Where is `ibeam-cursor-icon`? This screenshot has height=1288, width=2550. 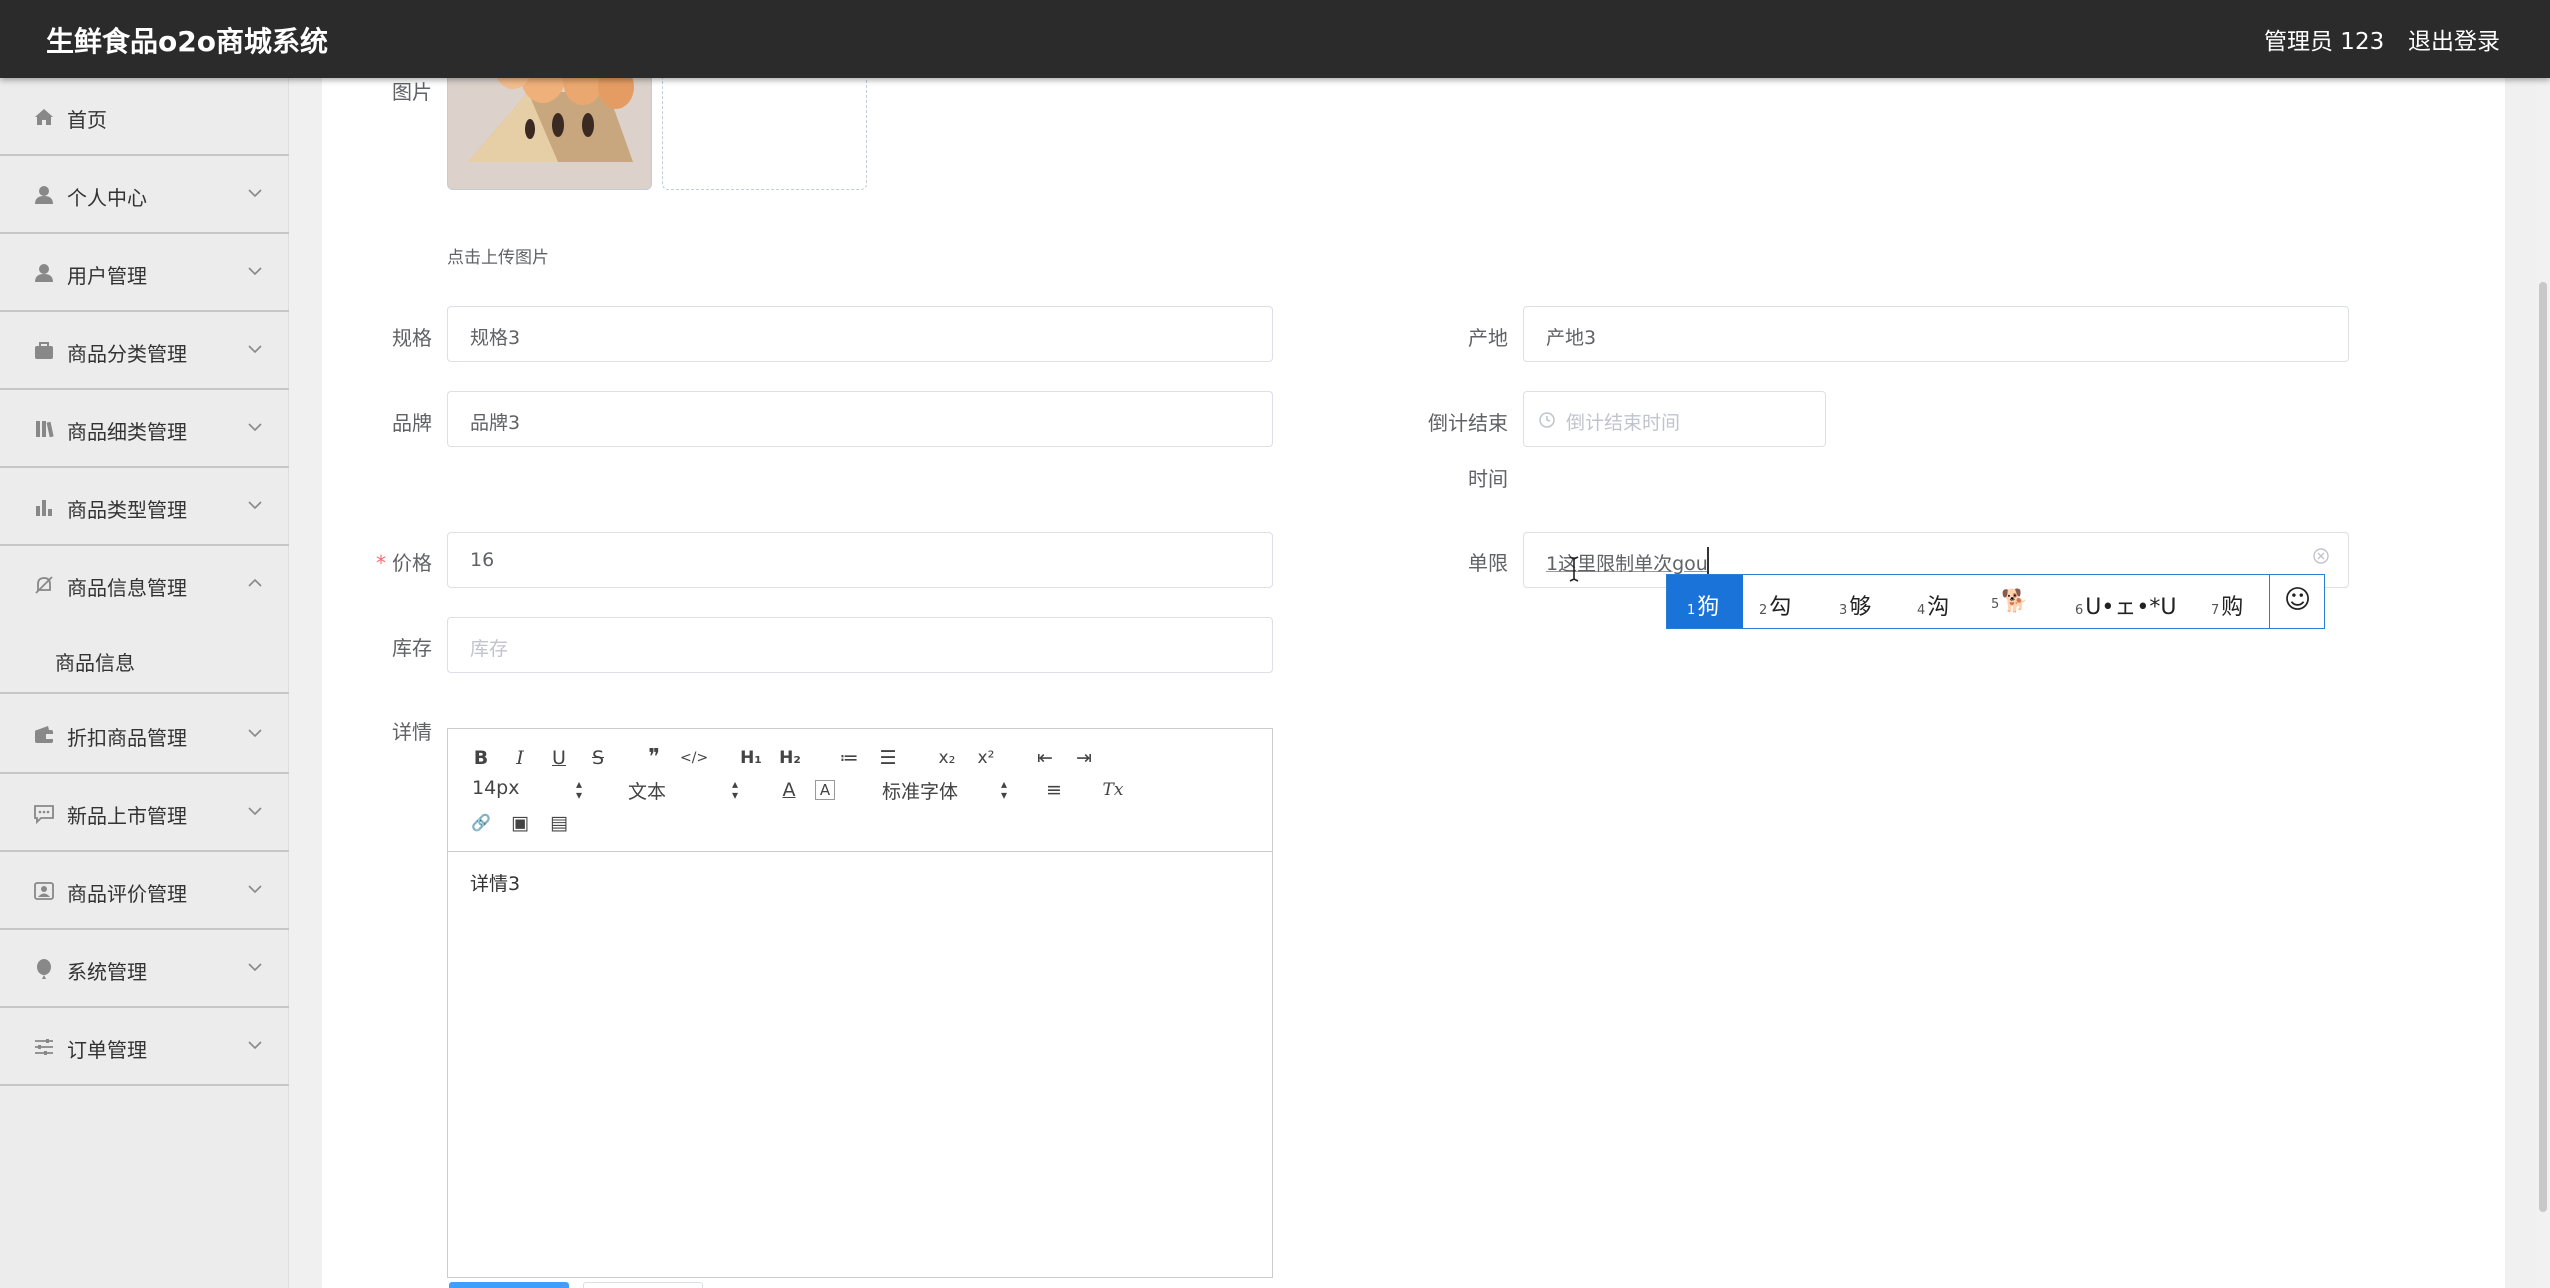
ibeam-cursor-icon is located at coordinates (1574, 569).